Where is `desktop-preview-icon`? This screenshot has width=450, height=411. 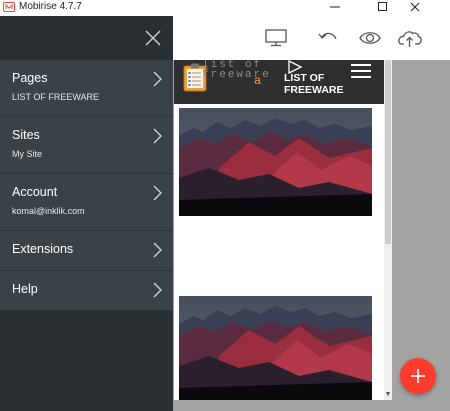 desktop-preview-icon is located at coordinates (276, 38).